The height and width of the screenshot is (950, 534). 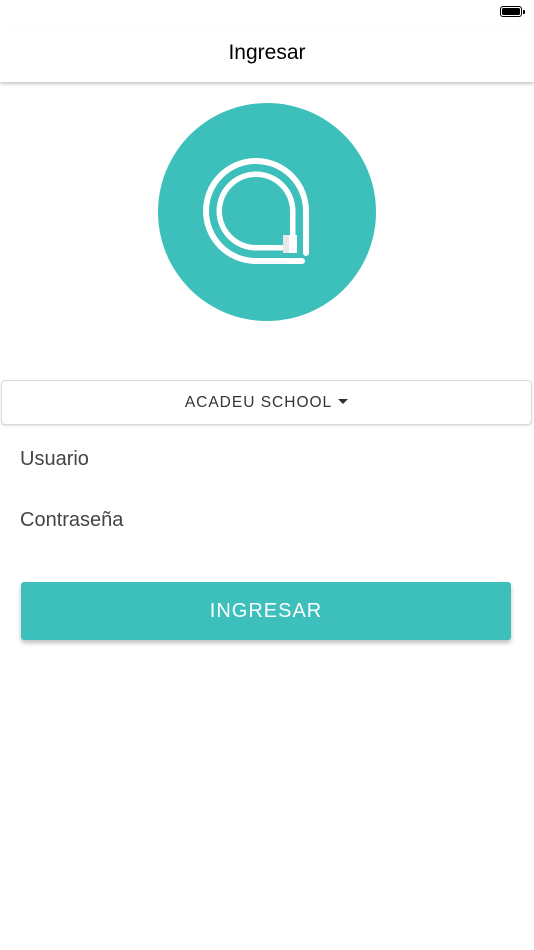 I want to click on username-input, so click(x=267, y=459).